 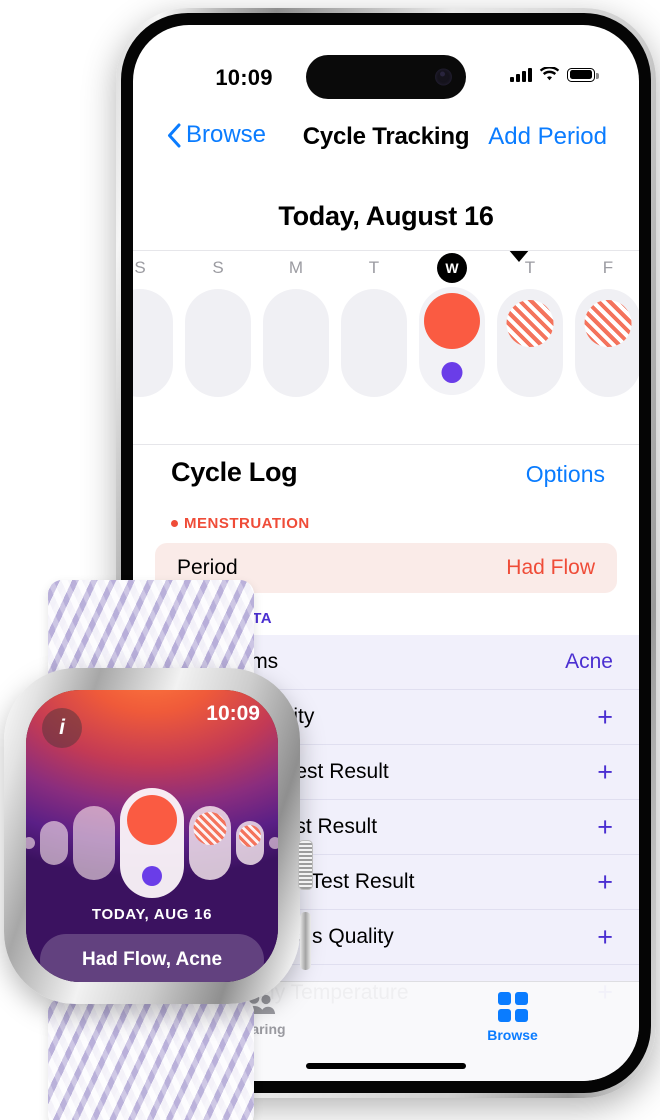 What do you see at coordinates (152, 914) in the screenshot?
I see `watch-today-label: TODAY, AUG 16` at bounding box center [152, 914].